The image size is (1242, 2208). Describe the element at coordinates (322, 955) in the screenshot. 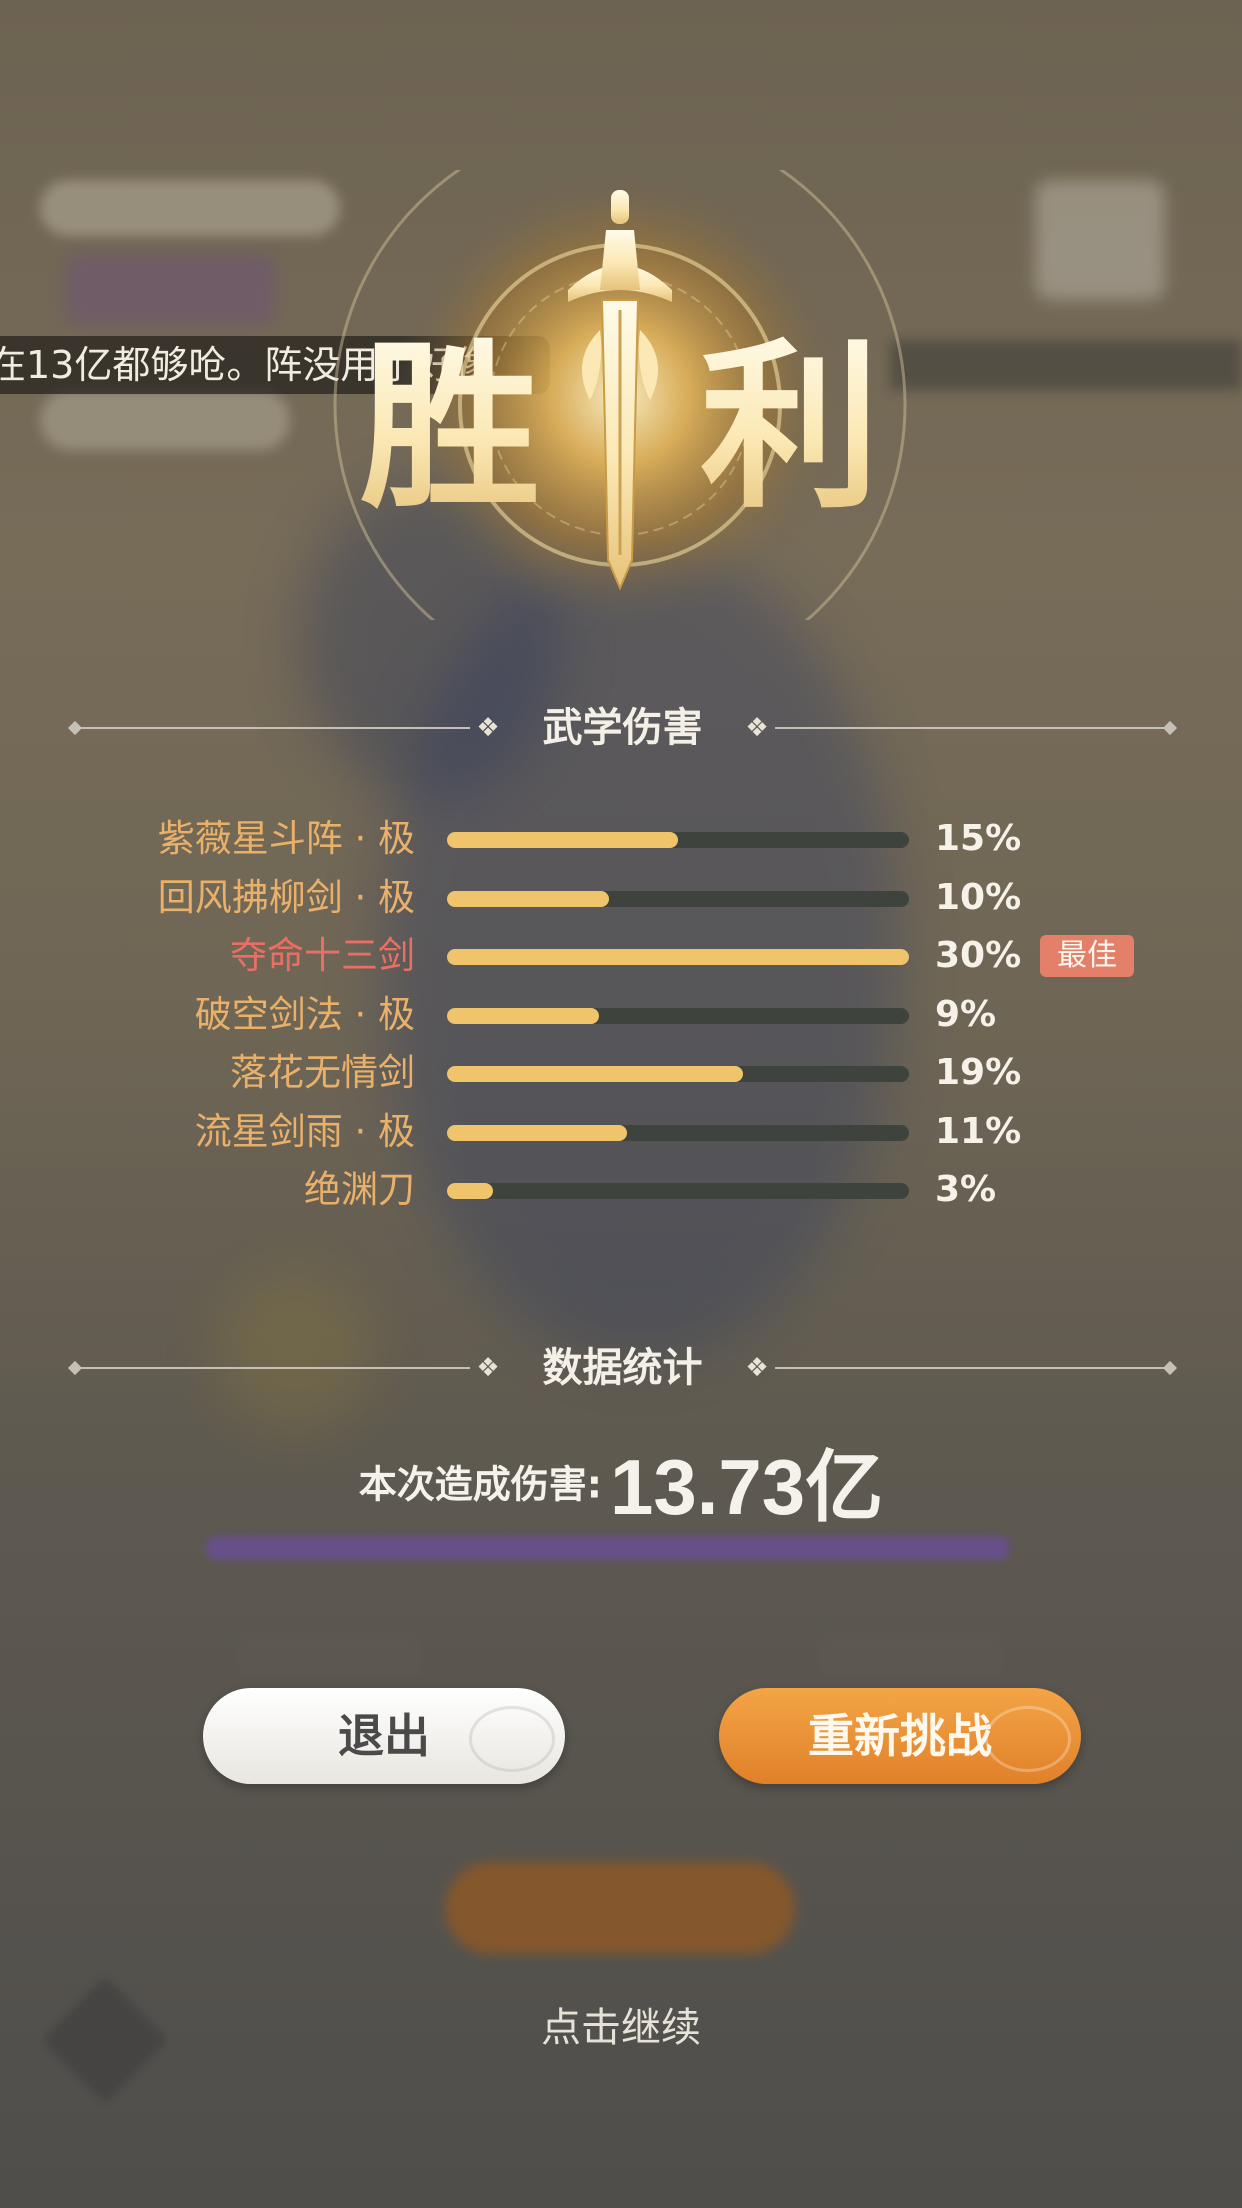

I see `skill-name: 夺命十三剑` at that location.